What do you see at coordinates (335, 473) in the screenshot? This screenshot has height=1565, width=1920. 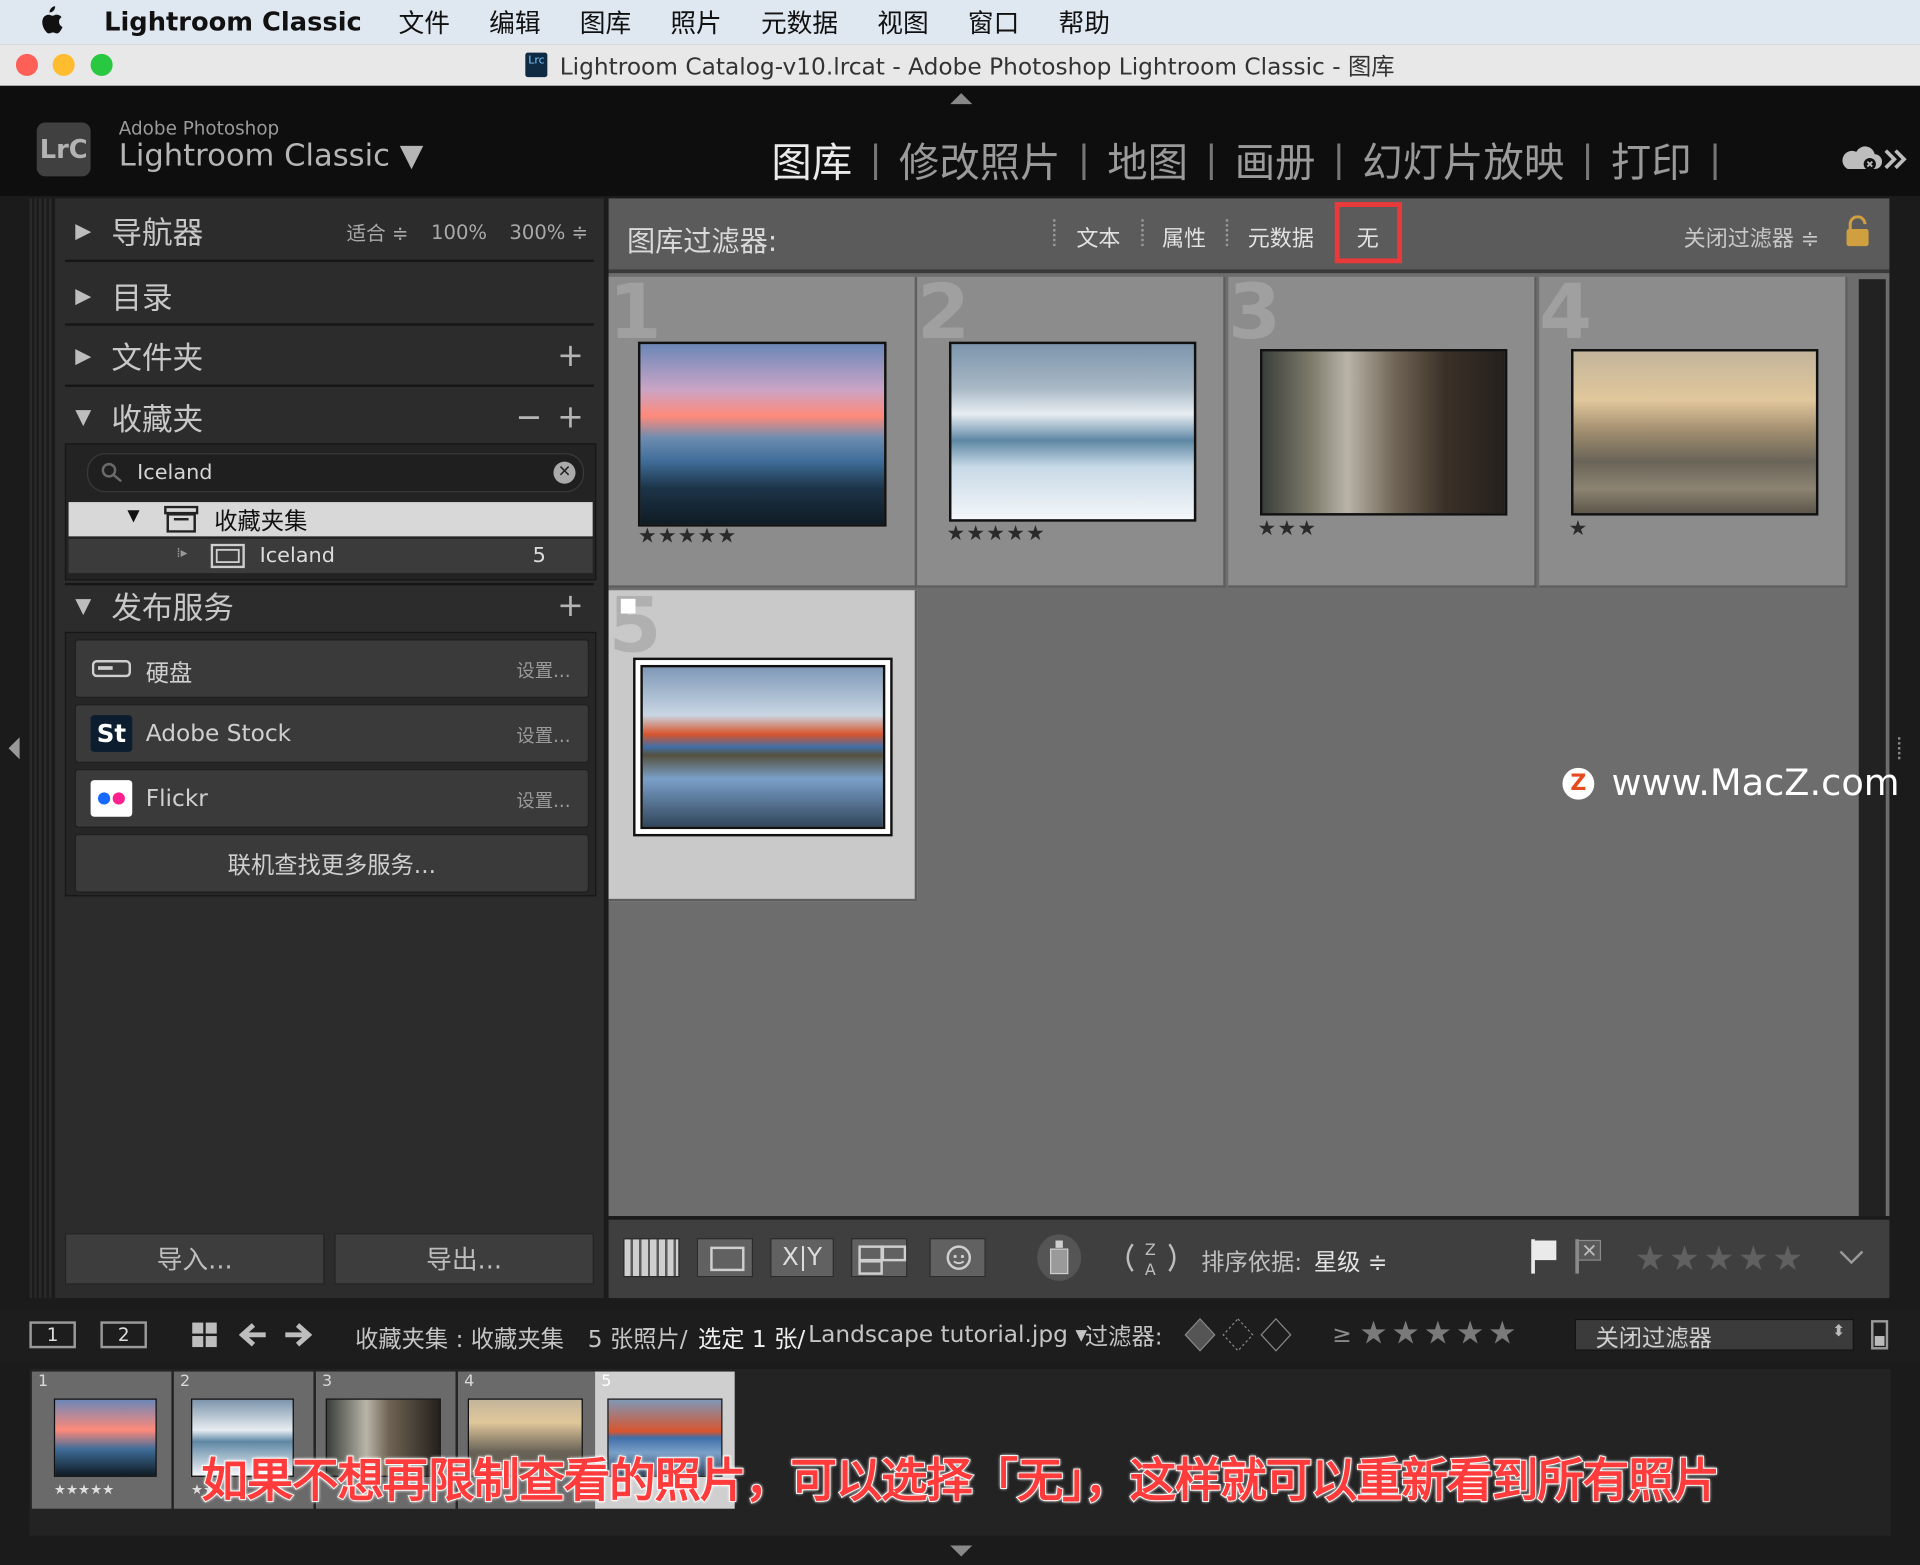 I see `collection-search-field: Iceland ✕` at bounding box center [335, 473].